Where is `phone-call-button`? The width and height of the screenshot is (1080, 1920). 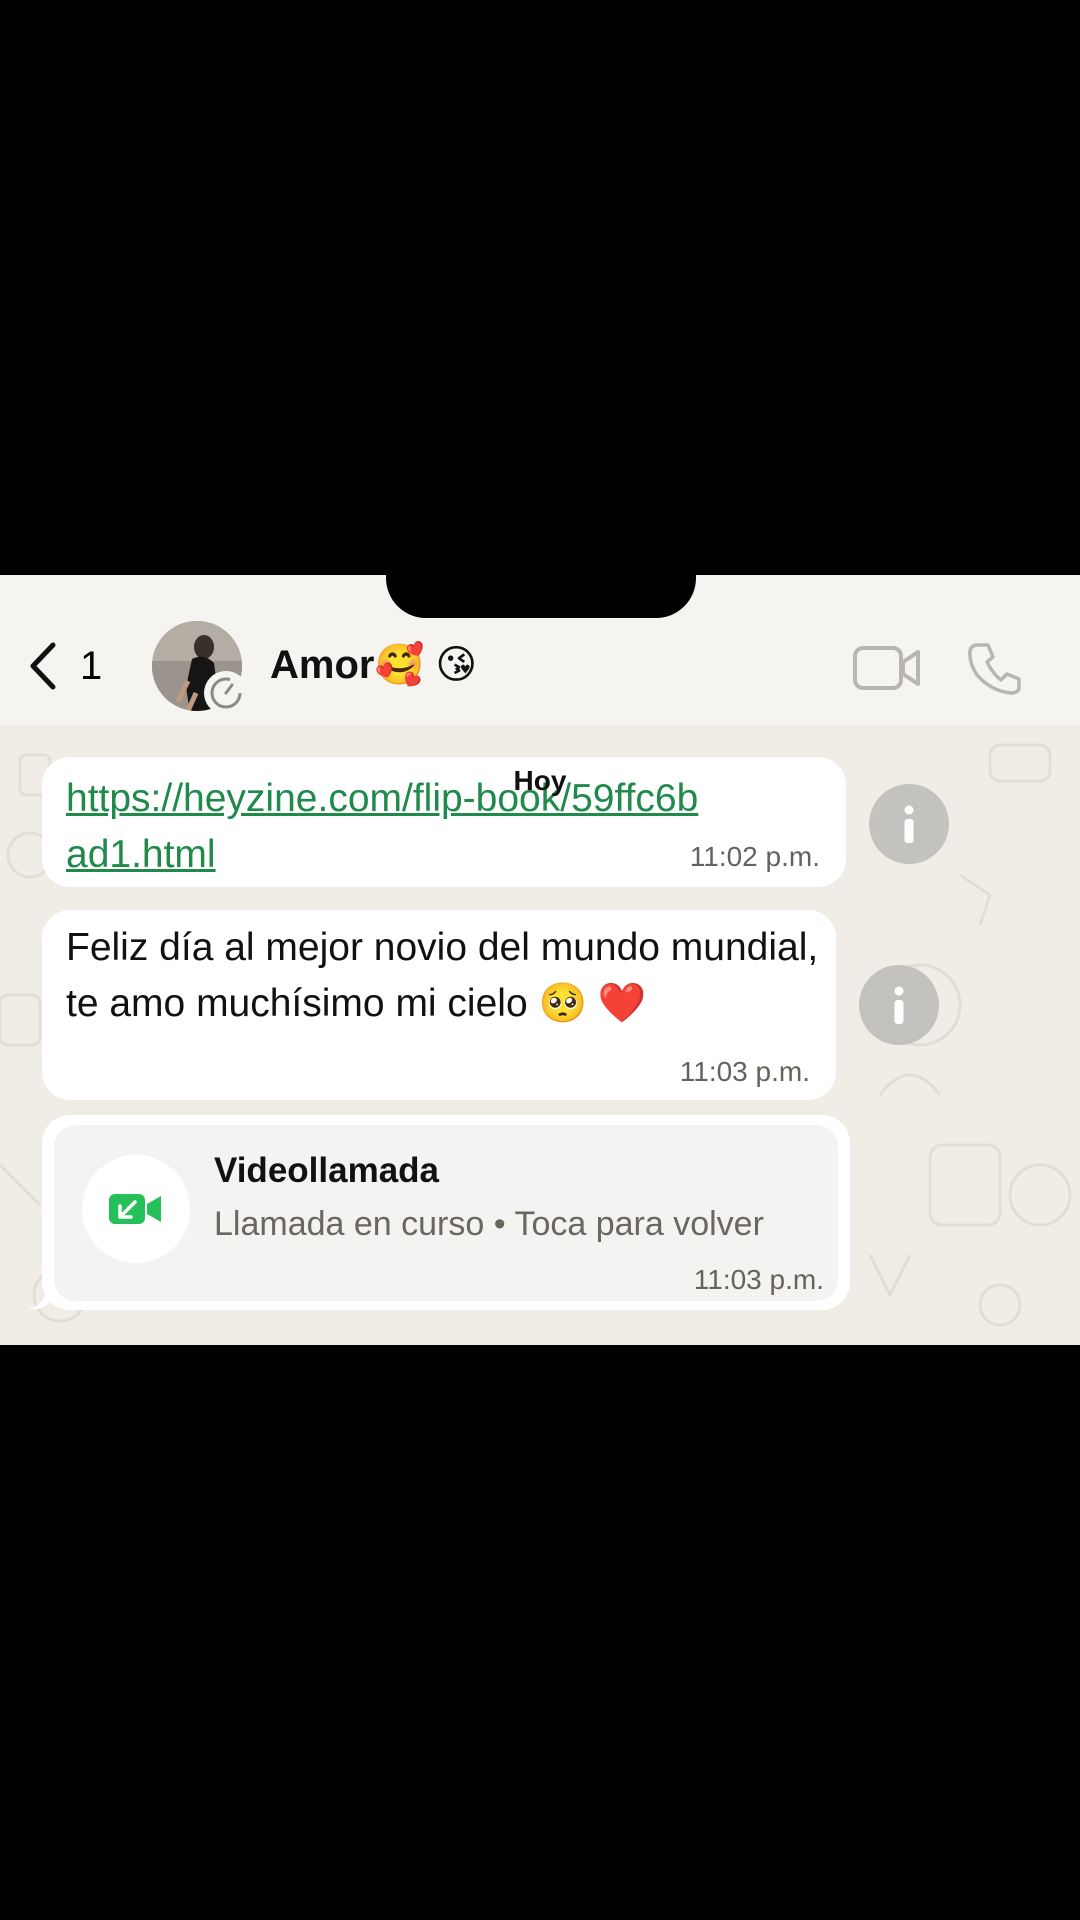
phone-call-button is located at coordinates (996, 669).